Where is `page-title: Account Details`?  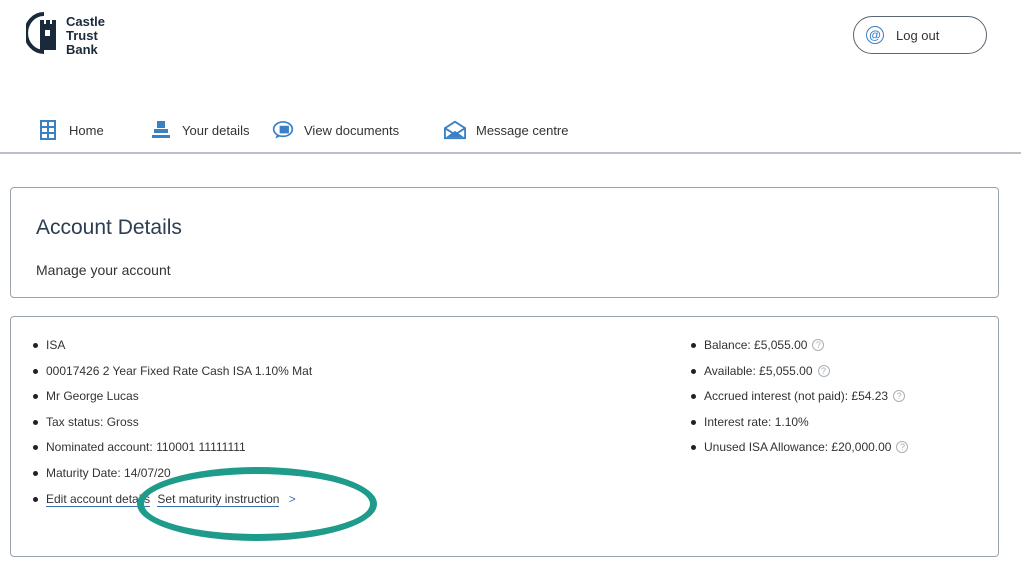
page-title: Account Details is located at coordinates (109, 227).